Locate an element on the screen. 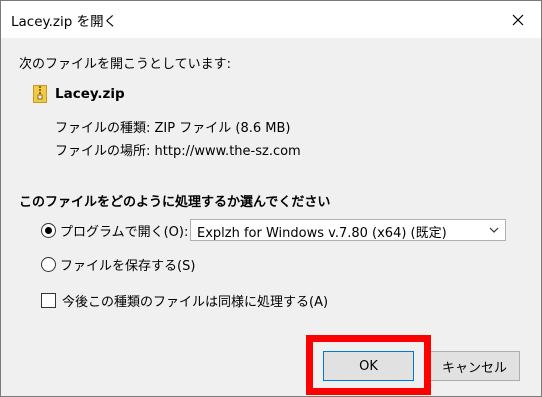  save-file-option: ファイルを保存する(S) is located at coordinates (118, 264).